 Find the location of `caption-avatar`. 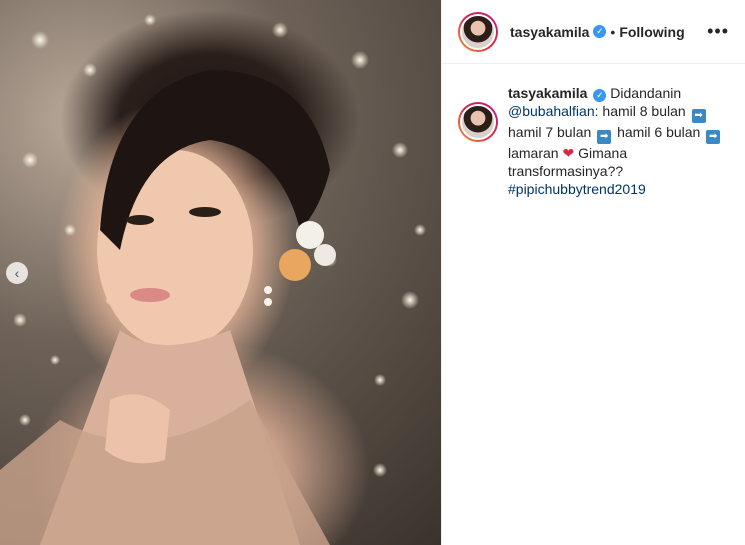

caption-avatar is located at coordinates (478, 122).